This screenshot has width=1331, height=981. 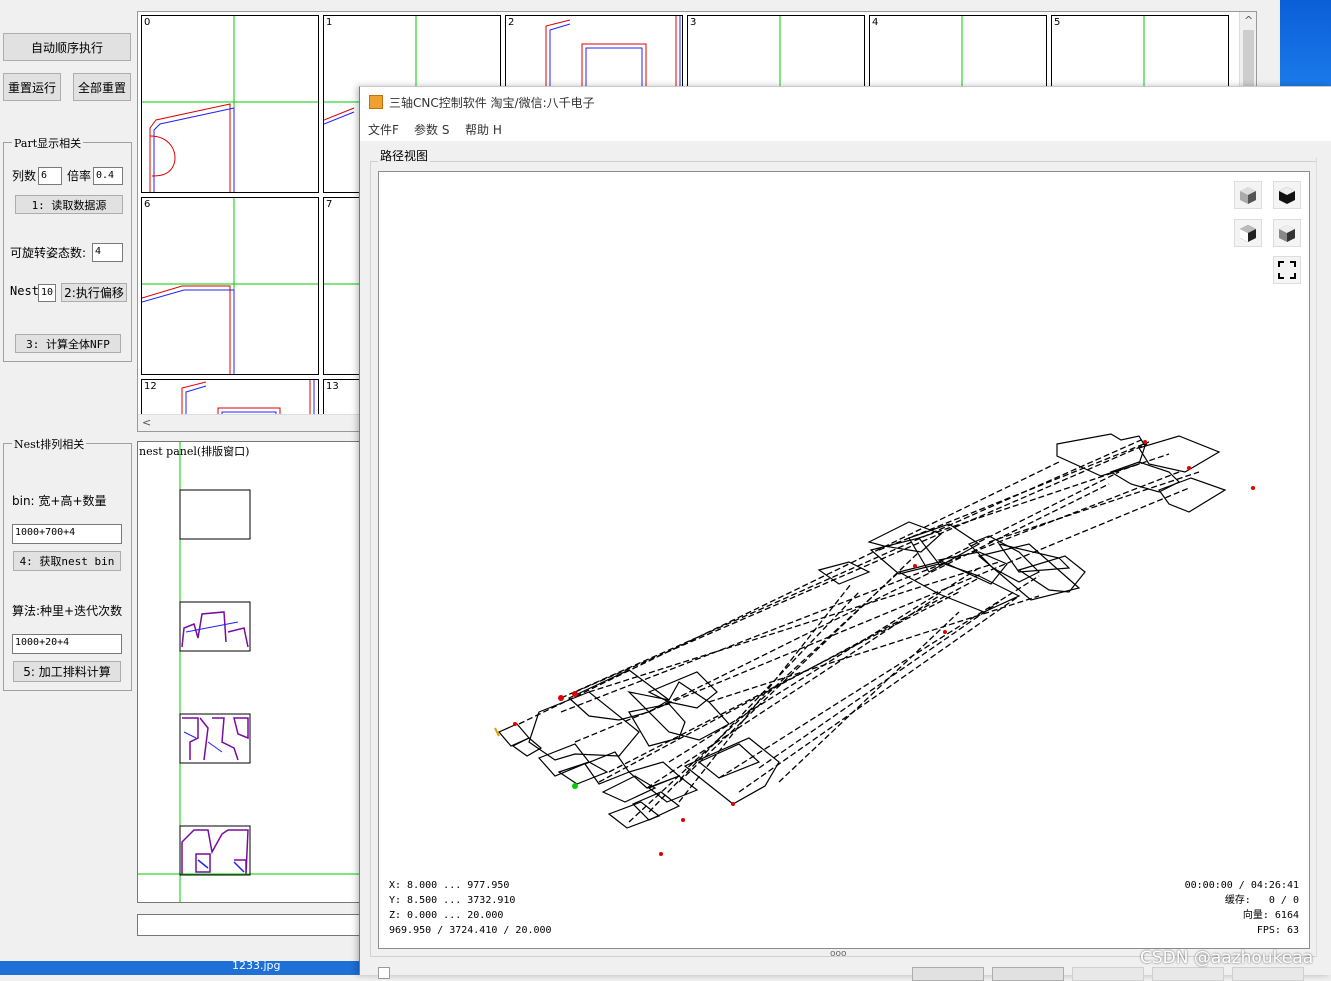 What do you see at coordinates (67, 47) in the screenshot?
I see `auto-sequence-button: 自动顺序执行` at bounding box center [67, 47].